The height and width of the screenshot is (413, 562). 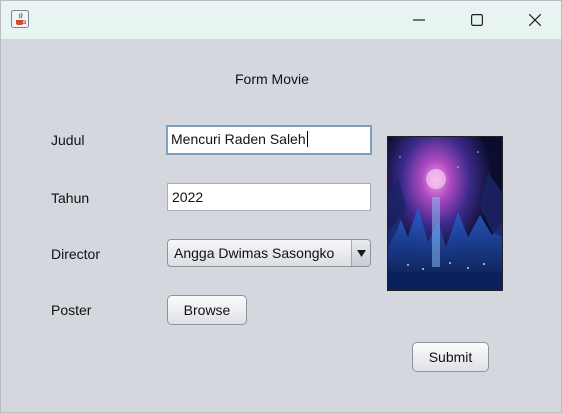 I want to click on tahun-input: 2022, so click(x=269, y=197).